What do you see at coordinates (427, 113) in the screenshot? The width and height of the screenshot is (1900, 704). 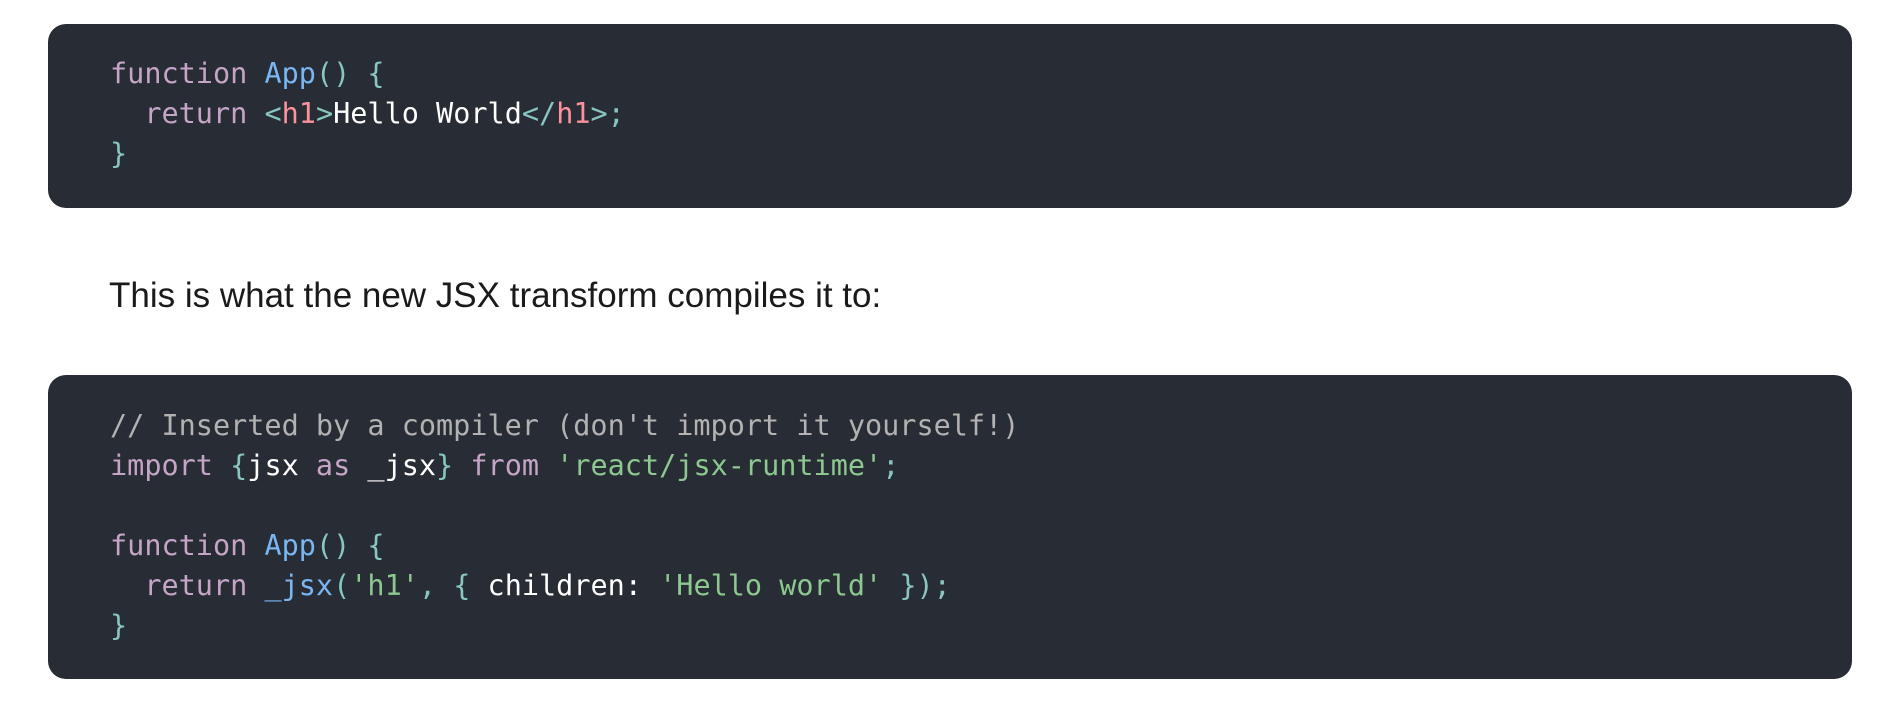 I see `code-token-text: Hello World` at bounding box center [427, 113].